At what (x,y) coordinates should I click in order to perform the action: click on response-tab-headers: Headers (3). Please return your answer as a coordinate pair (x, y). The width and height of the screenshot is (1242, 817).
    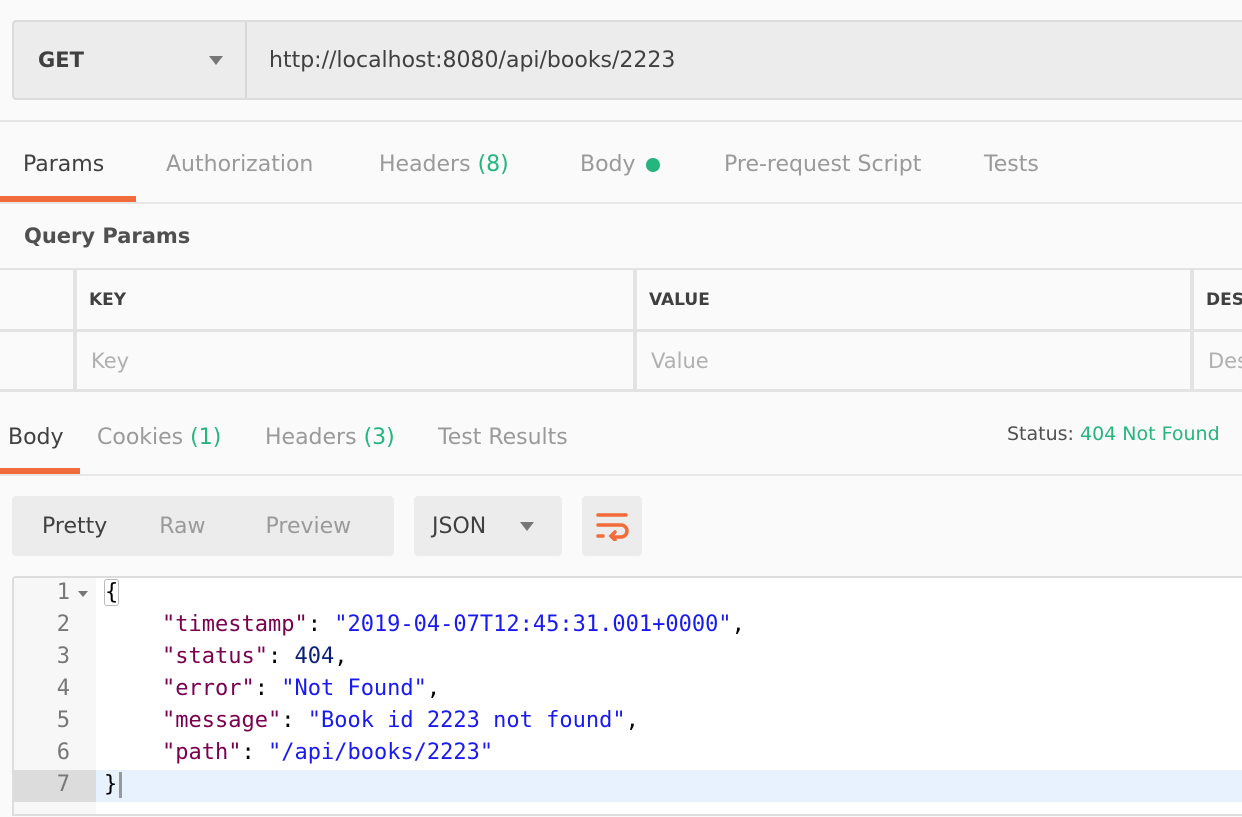
    Looking at the image, I should click on (330, 437).